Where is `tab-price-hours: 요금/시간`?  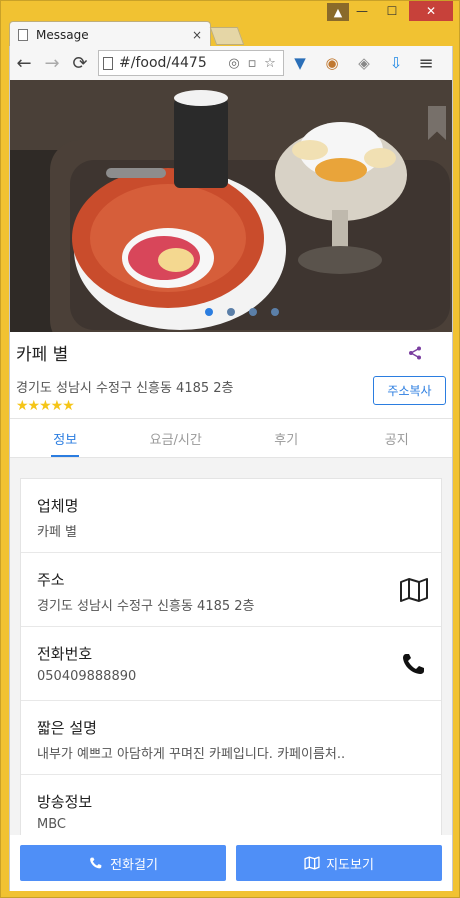
tab-price-hours: 요금/시간 is located at coordinates (176, 438).